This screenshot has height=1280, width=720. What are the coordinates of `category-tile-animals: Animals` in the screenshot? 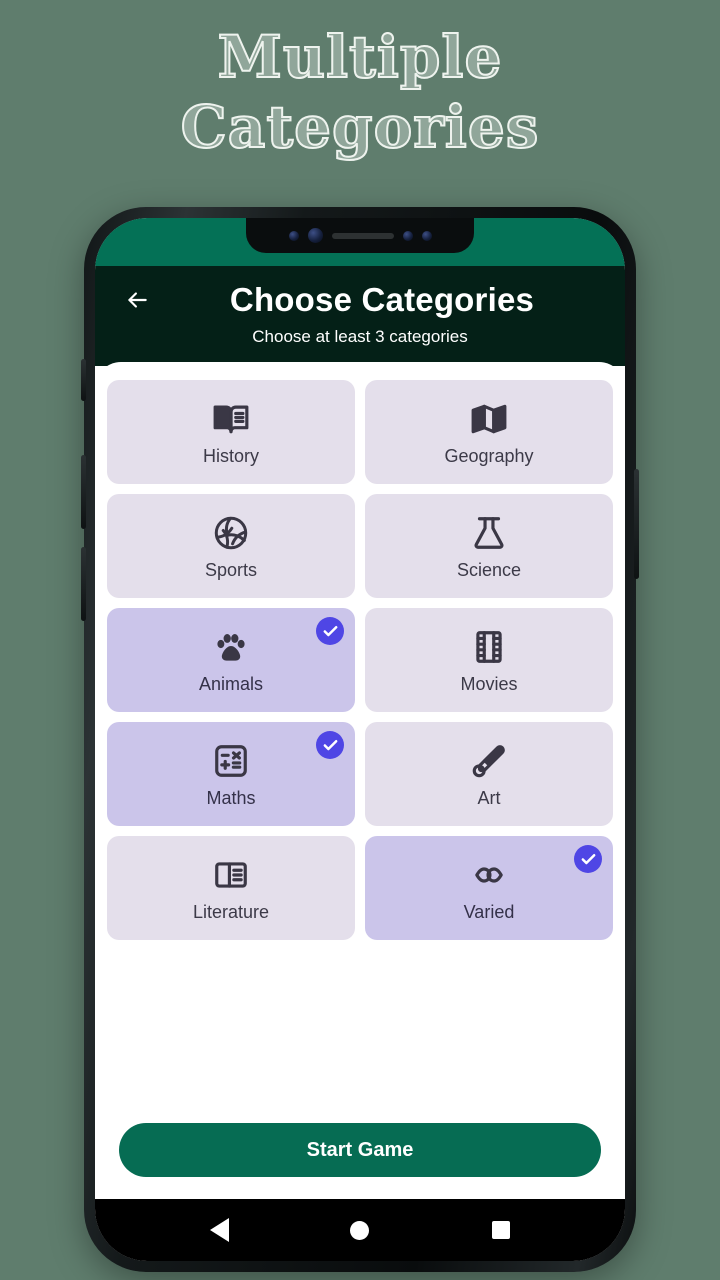 It's located at (231, 660).